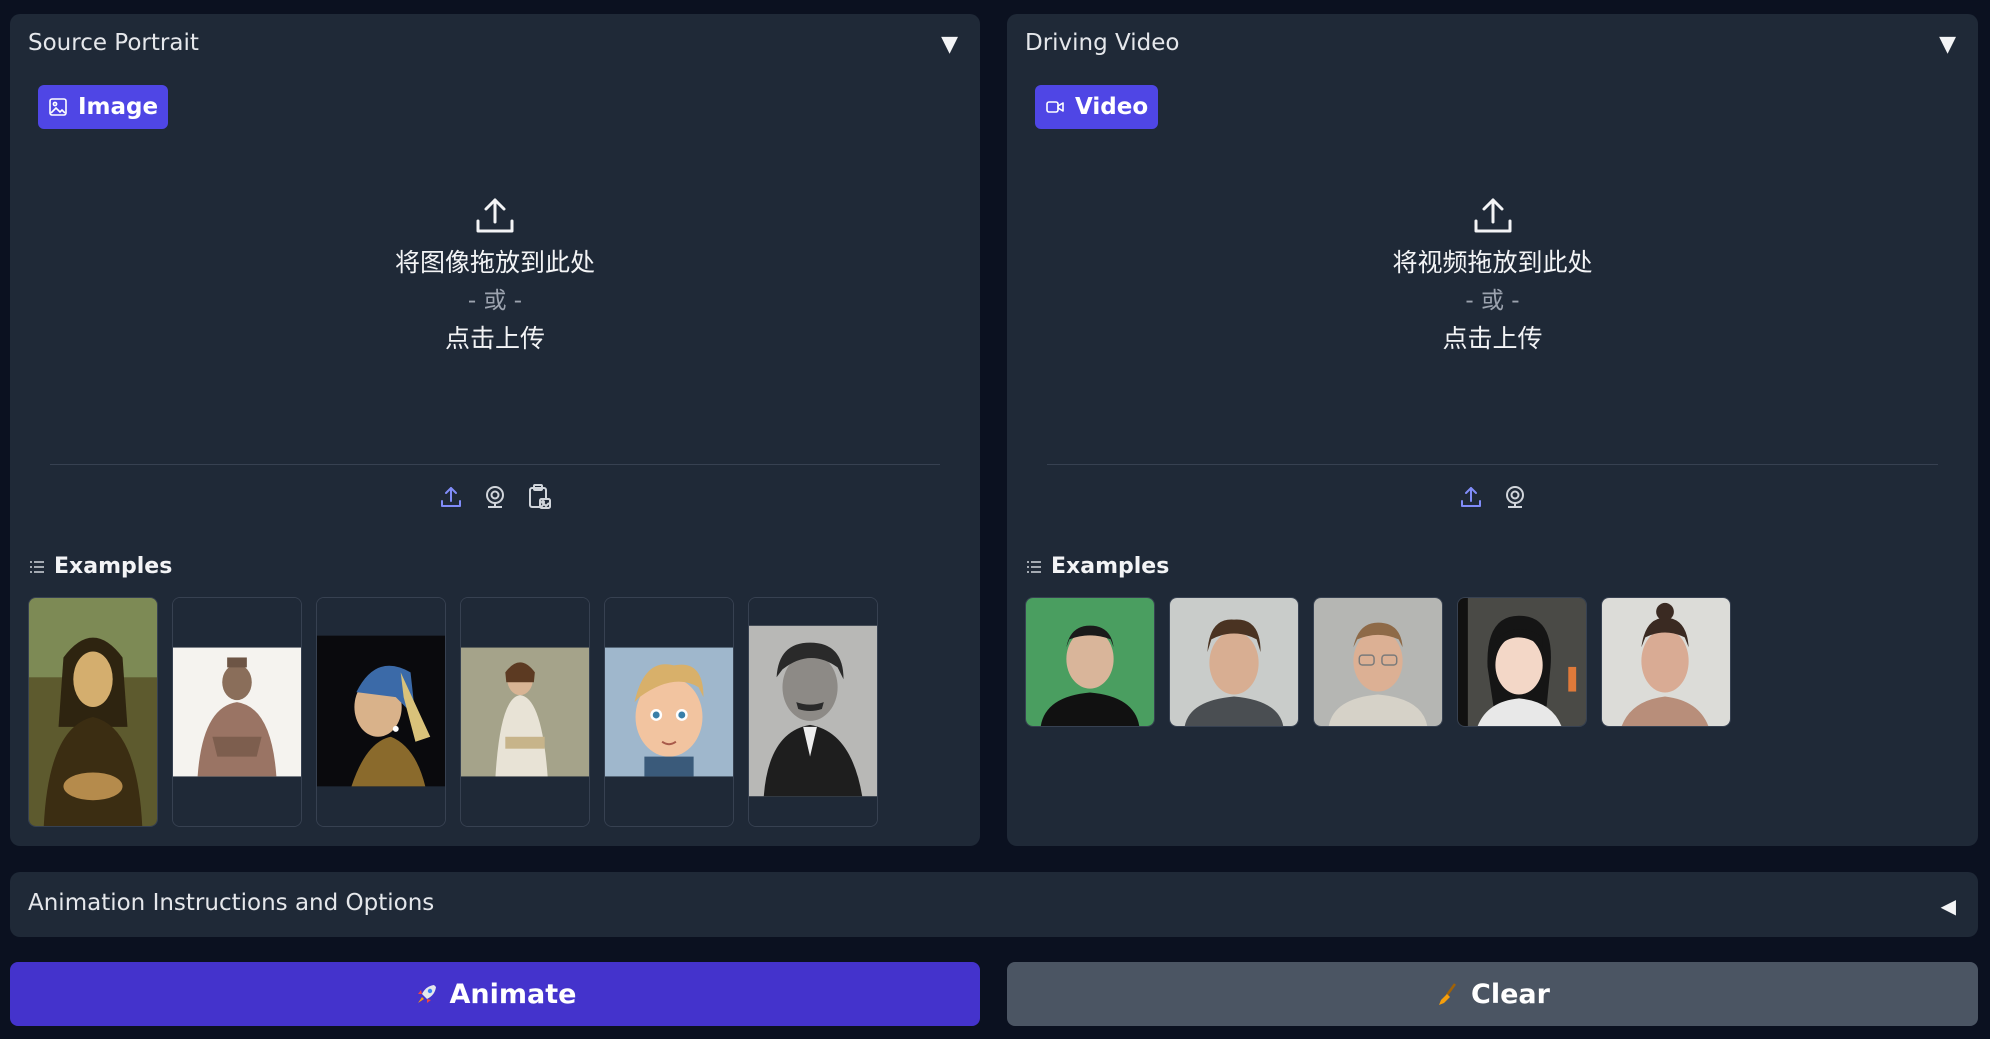 This screenshot has width=1990, height=1039. What do you see at coordinates (1102, 43) in the screenshot?
I see `driving-video-title: Driving Video` at bounding box center [1102, 43].